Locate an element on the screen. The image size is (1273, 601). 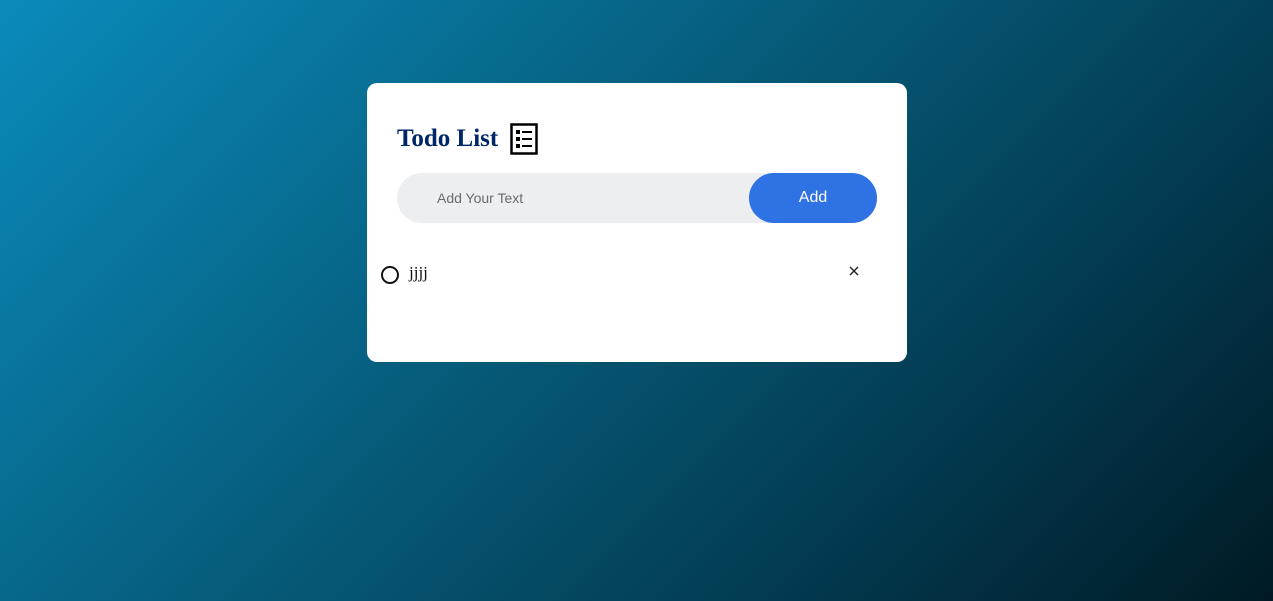
close-icon is located at coordinates (854, 271).